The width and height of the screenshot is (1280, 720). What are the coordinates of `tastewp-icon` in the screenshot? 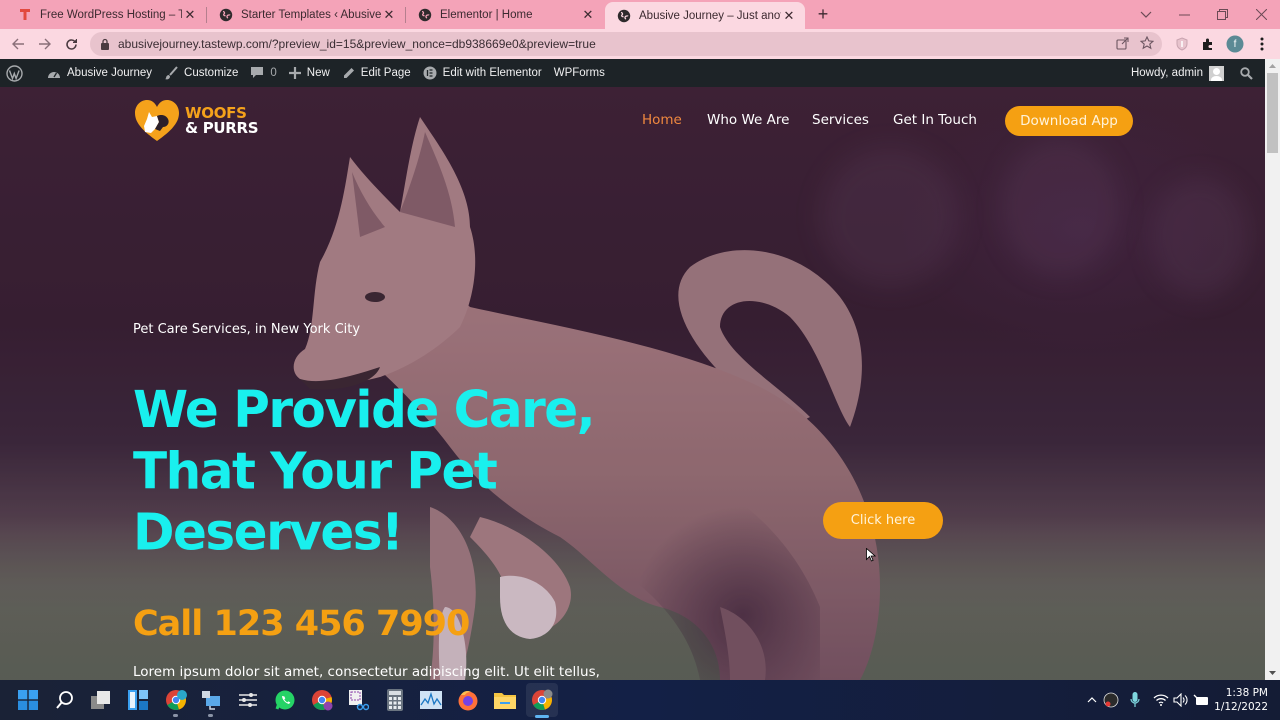 It's located at (25, 15).